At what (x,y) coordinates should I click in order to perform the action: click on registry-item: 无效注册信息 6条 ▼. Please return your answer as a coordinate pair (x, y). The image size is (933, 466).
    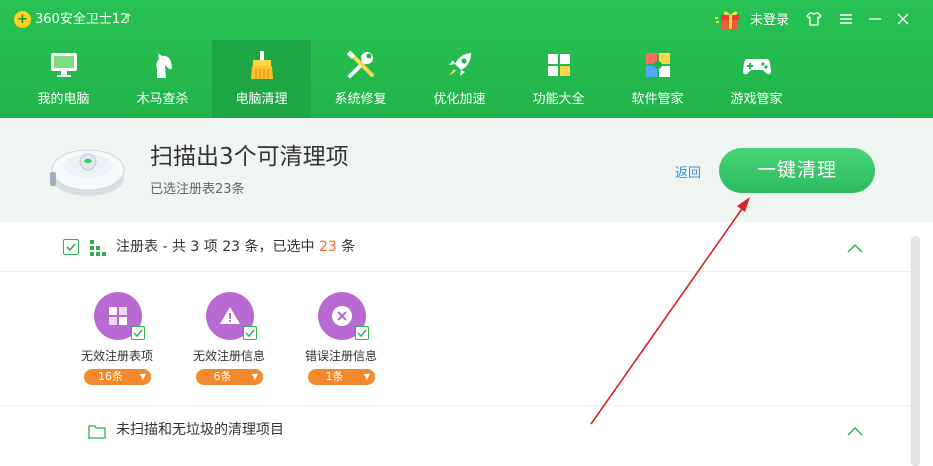
    Looking at the image, I should click on (248, 342).